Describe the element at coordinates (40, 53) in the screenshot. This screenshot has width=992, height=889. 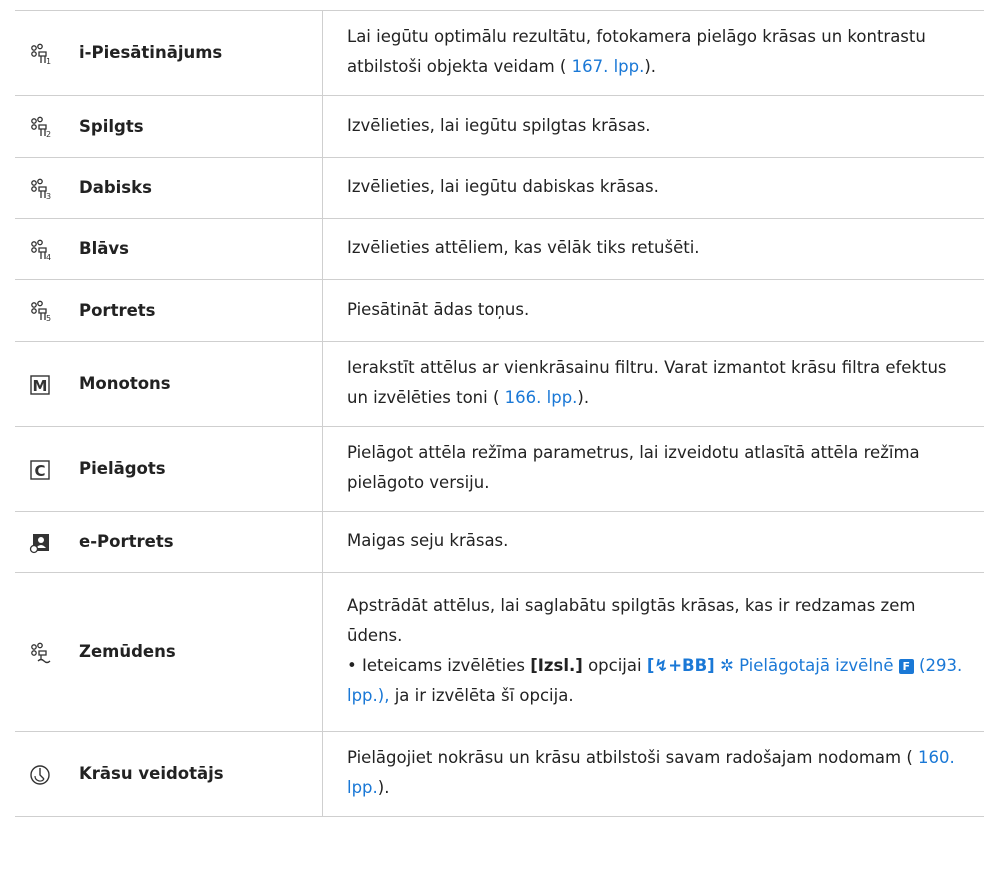
I see `picture-mode-1-icon: 1` at that location.